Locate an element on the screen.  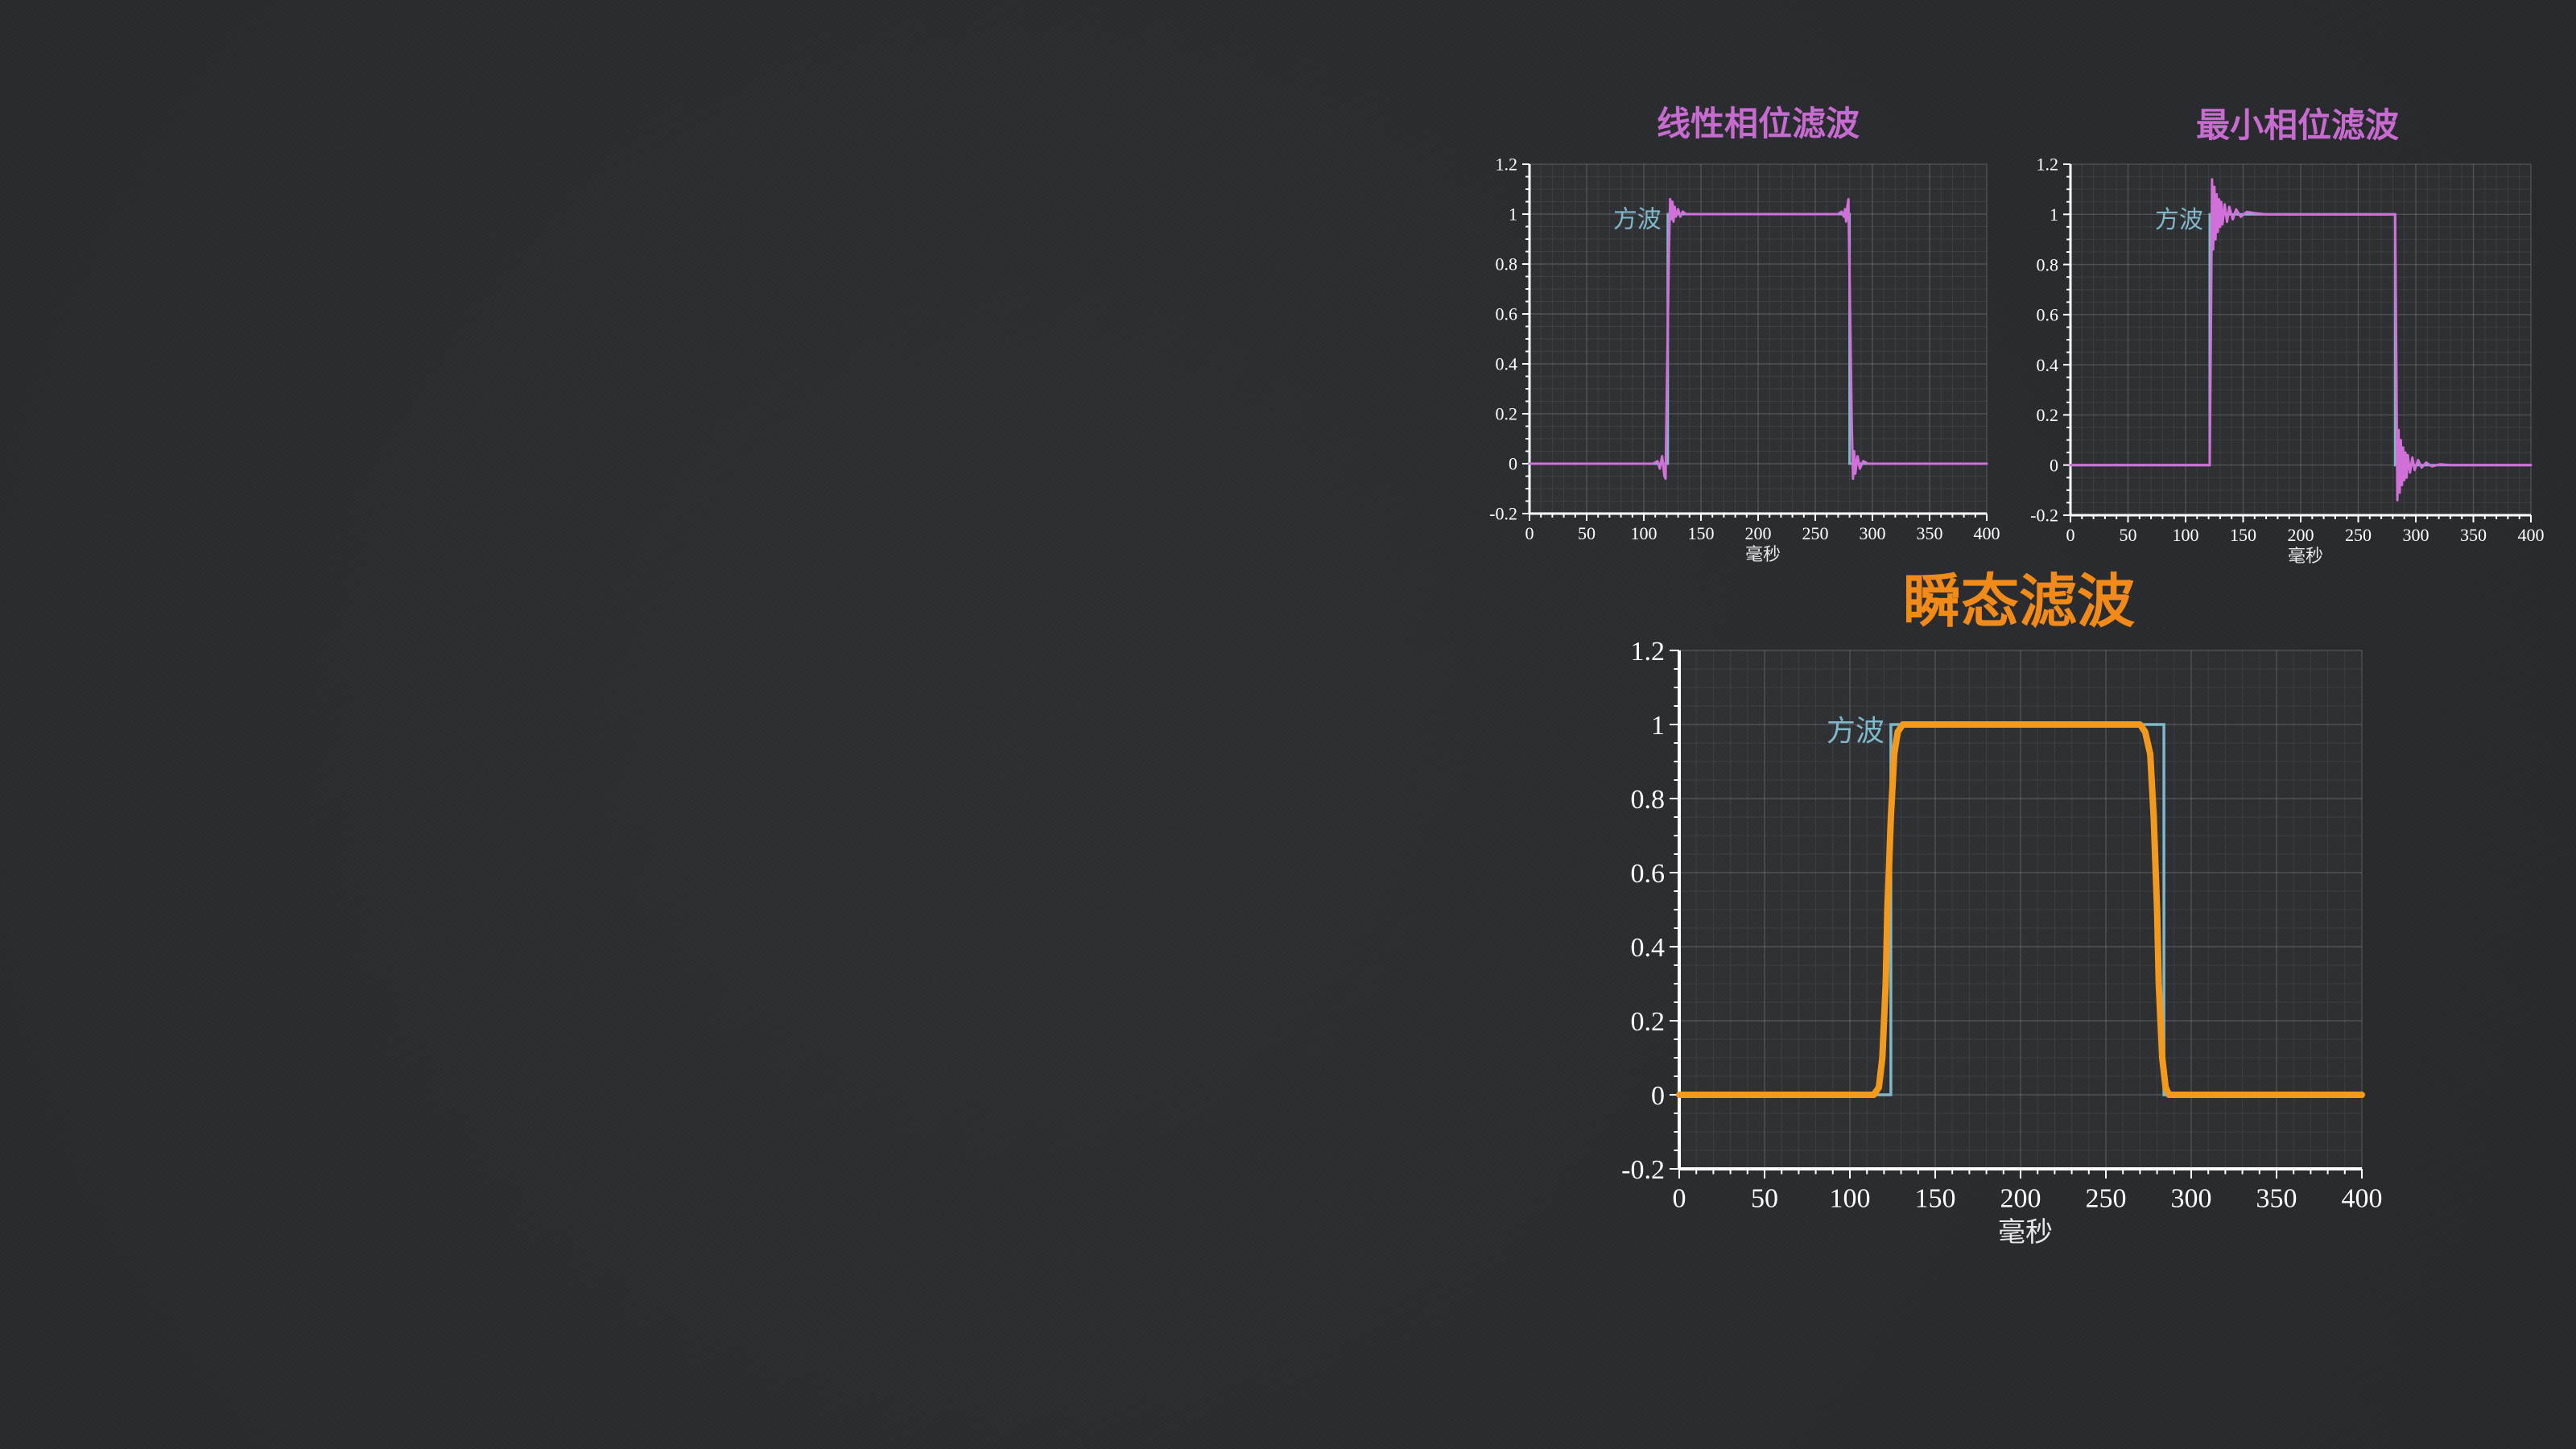
chart-title: 最小相位滤波 is located at coordinates (2297, 125).